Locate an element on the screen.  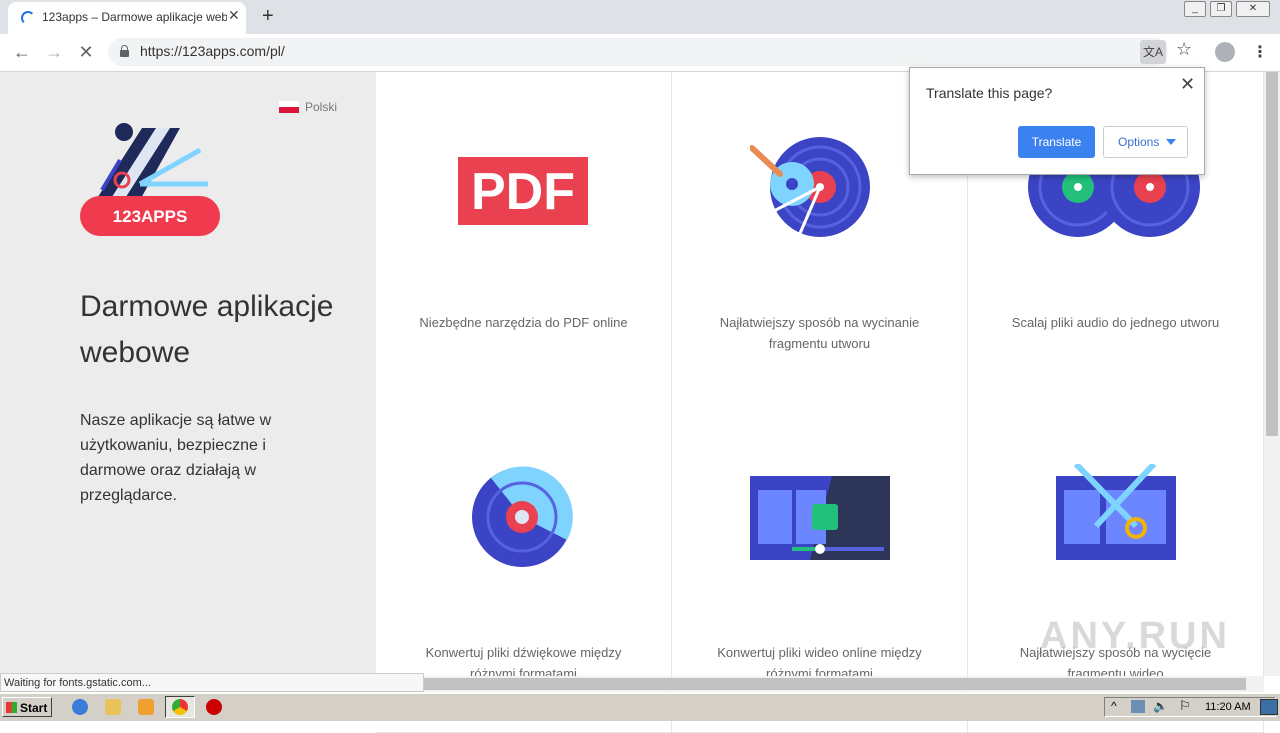
vertical-scroll-thumb is located at coordinates (1272, 254).